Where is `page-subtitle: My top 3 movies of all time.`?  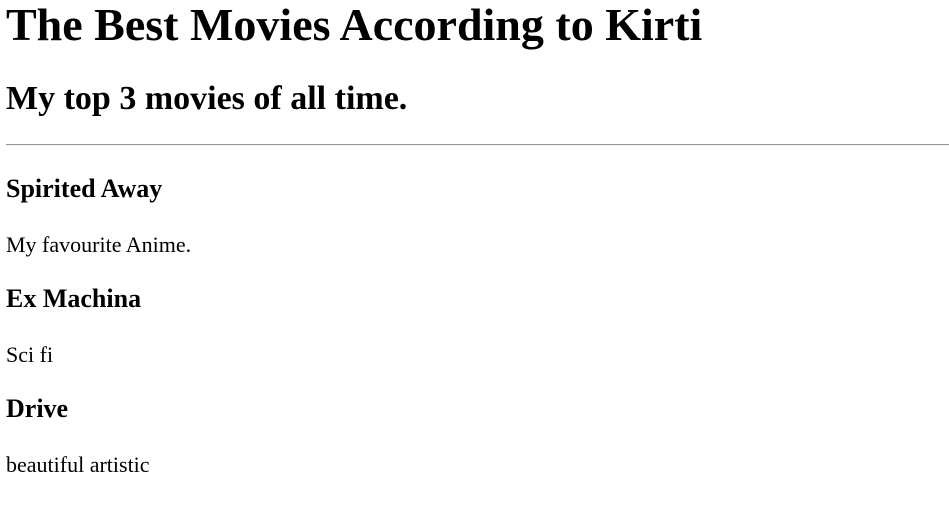
page-subtitle: My top 3 movies of all time. is located at coordinates (207, 98).